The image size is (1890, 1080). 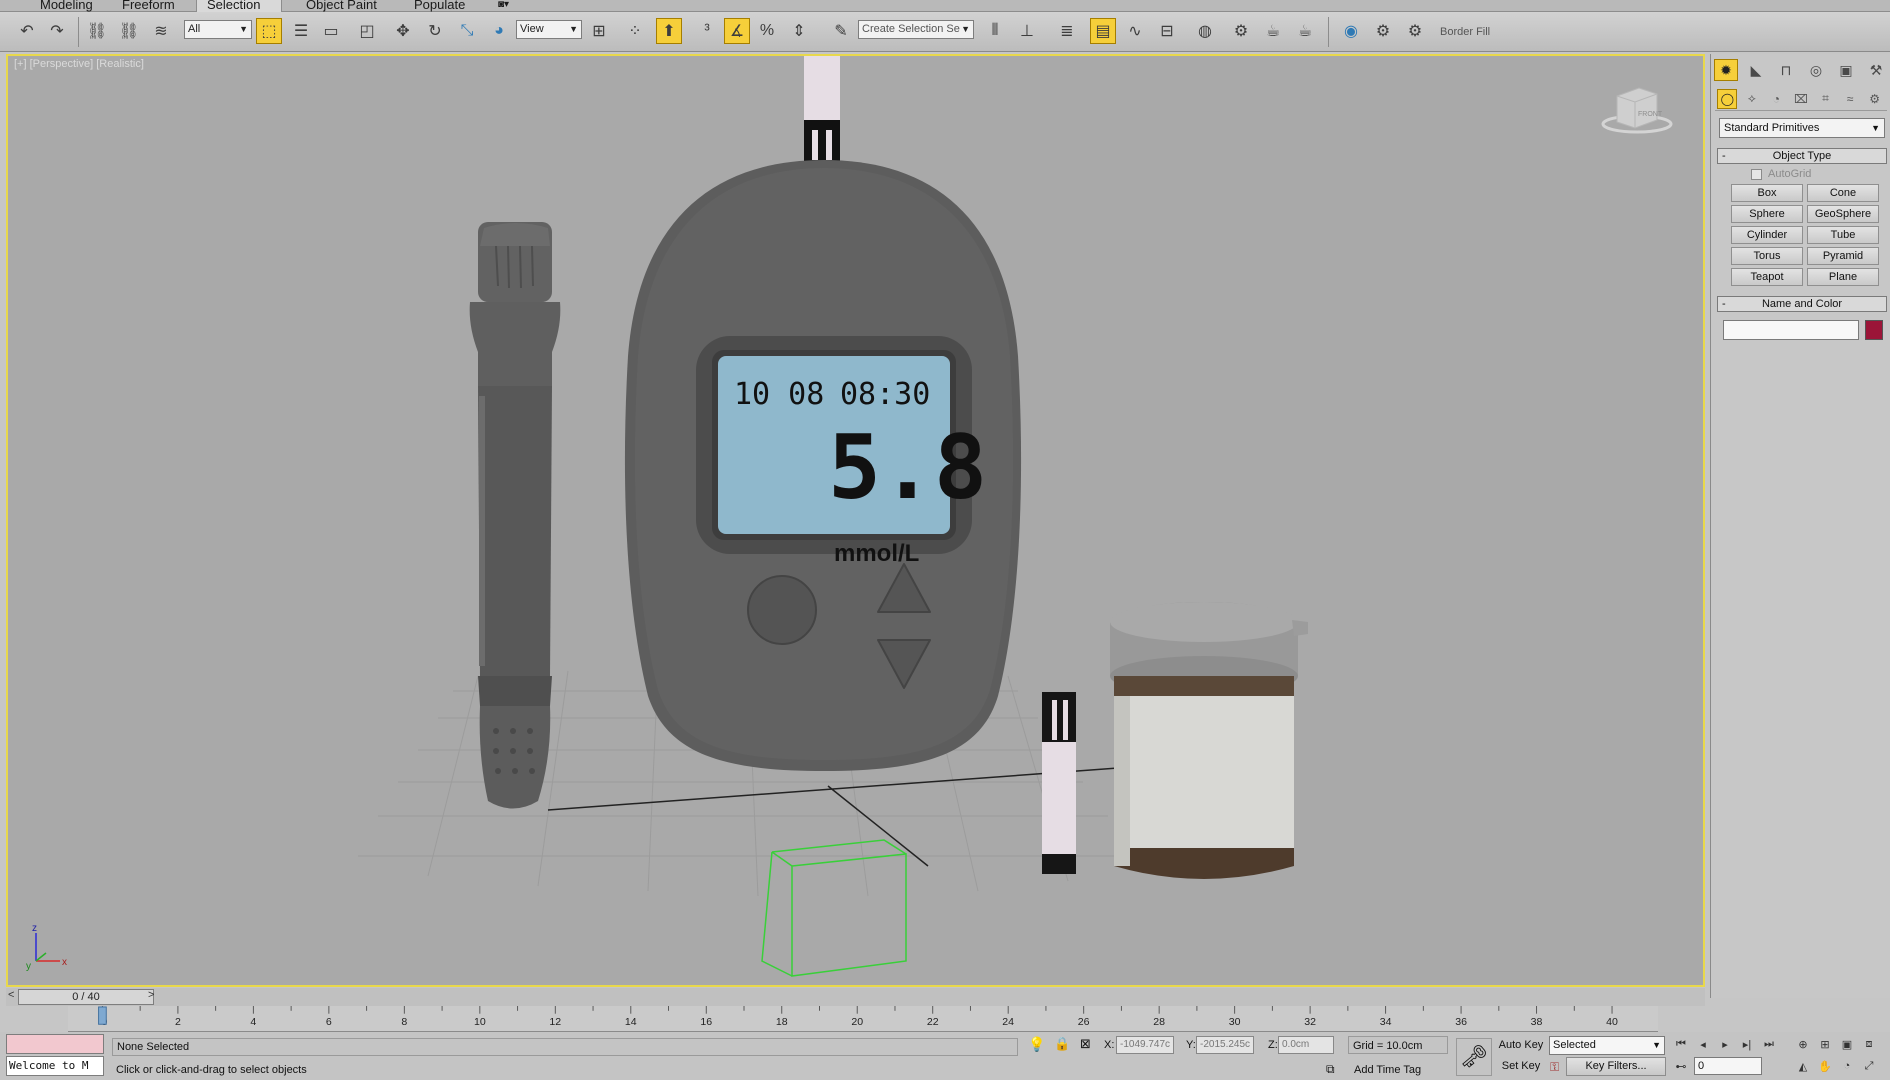 I want to click on go-to-start-icon: ⏮, so click(x=1681, y=1044).